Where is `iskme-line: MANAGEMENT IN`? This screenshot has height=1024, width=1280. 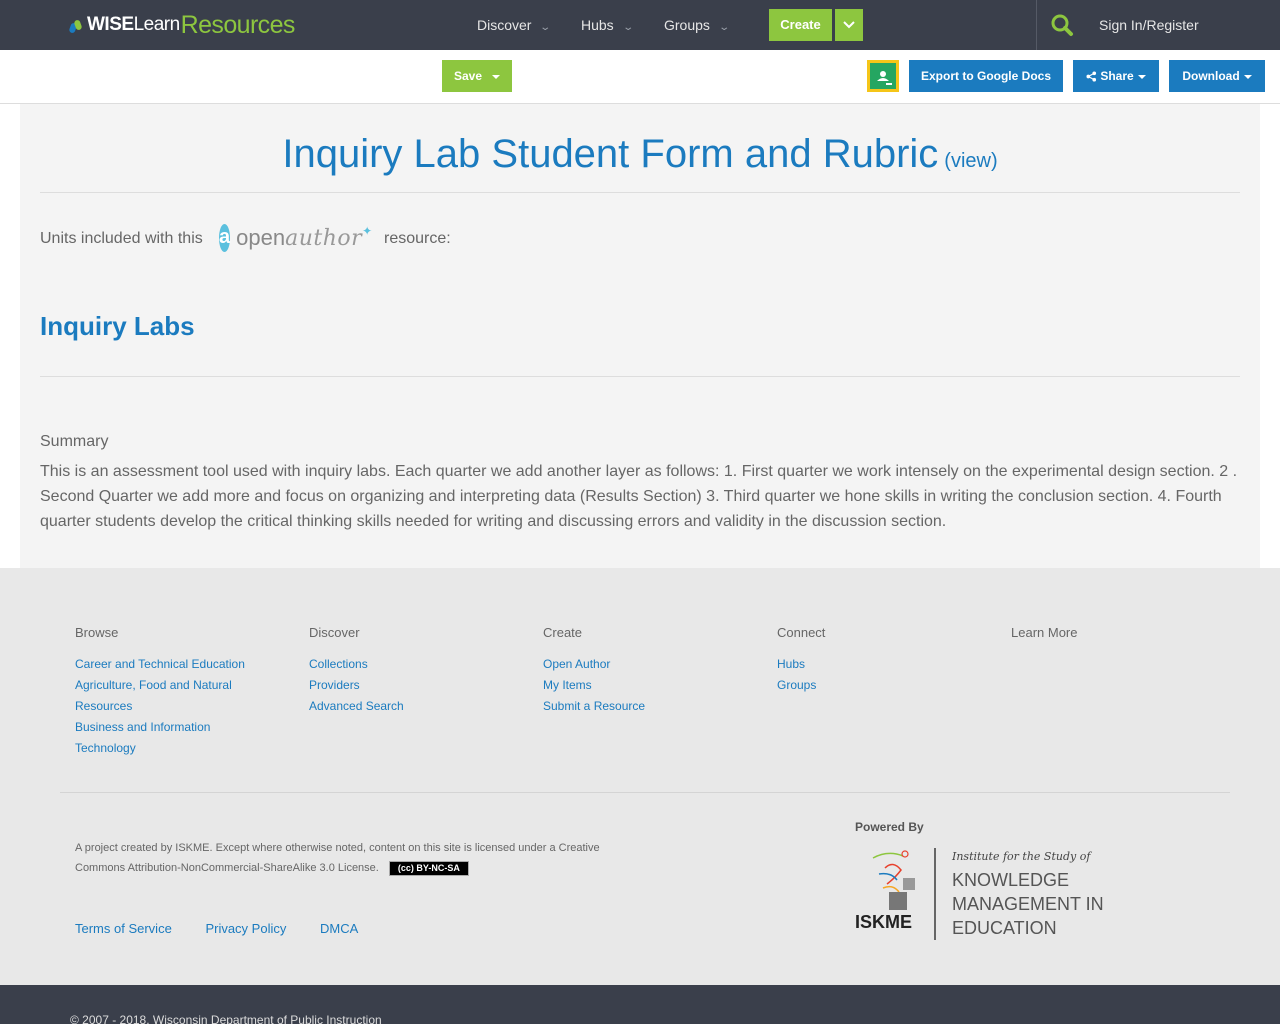
iskme-line: MANAGEMENT IN is located at coordinates (1028, 904).